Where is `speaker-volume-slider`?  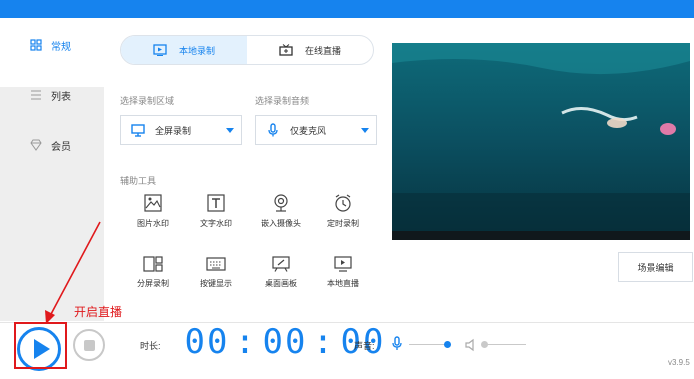
speaker-volume-slider is located at coordinates (505, 344).